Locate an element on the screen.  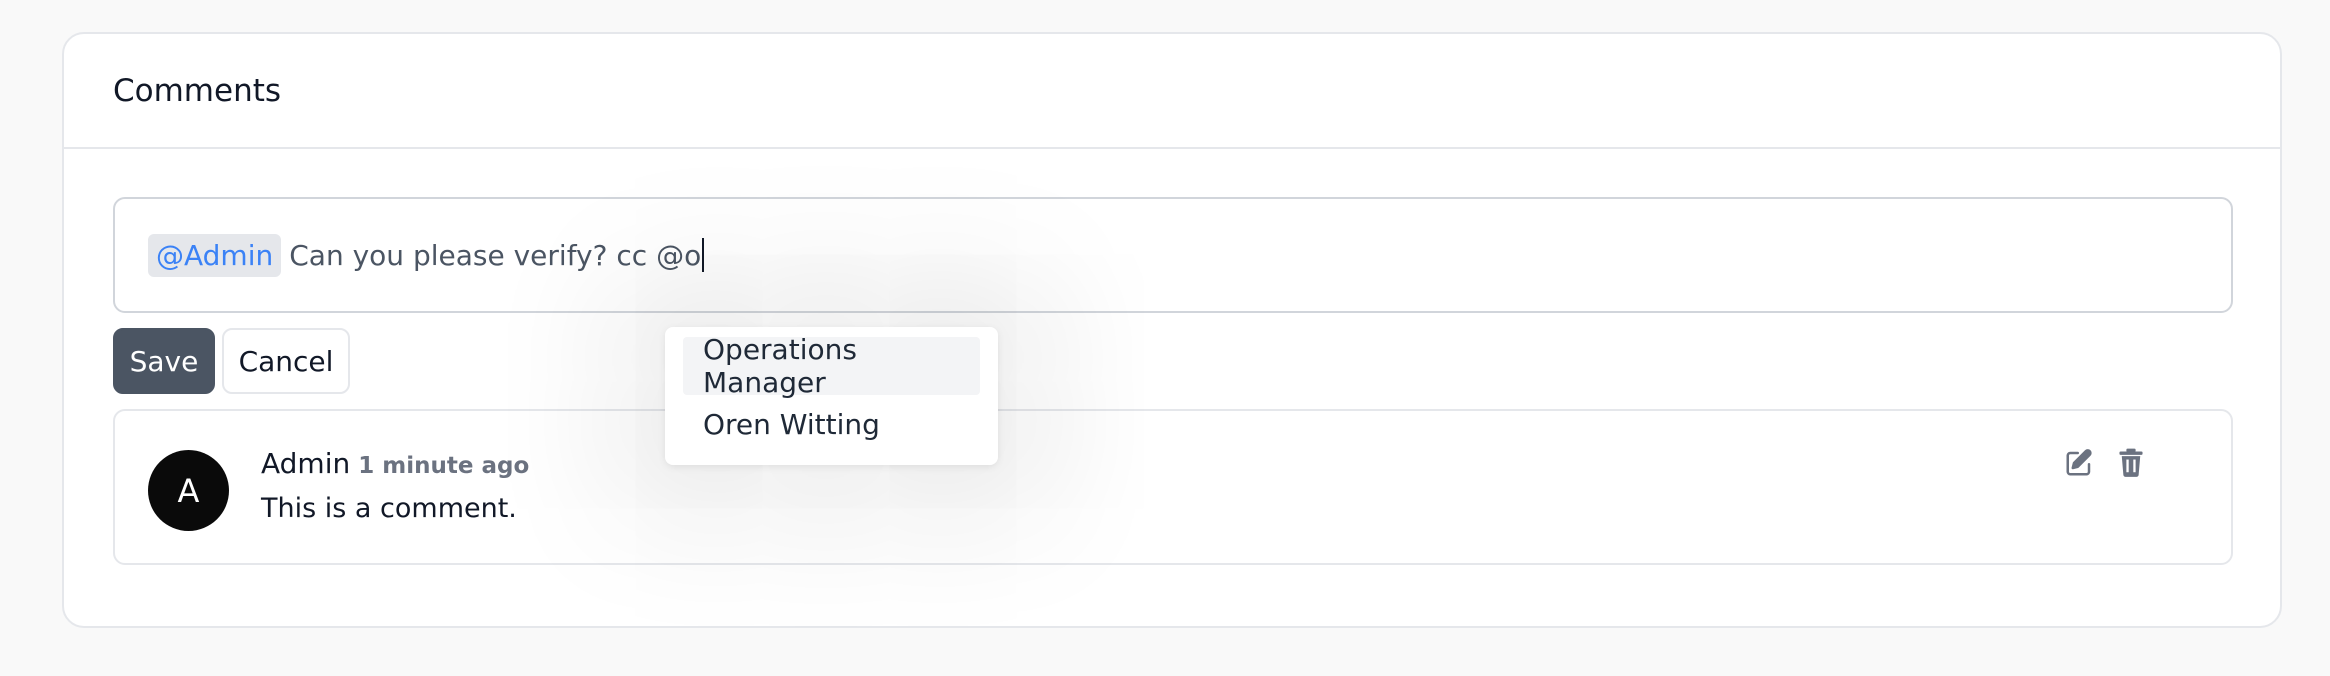
trash-icon is located at coordinates (2131, 463).